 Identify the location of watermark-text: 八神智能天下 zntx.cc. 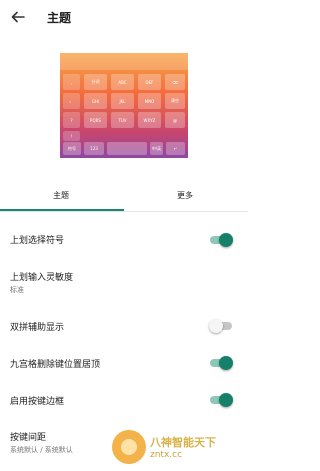
(183, 447).